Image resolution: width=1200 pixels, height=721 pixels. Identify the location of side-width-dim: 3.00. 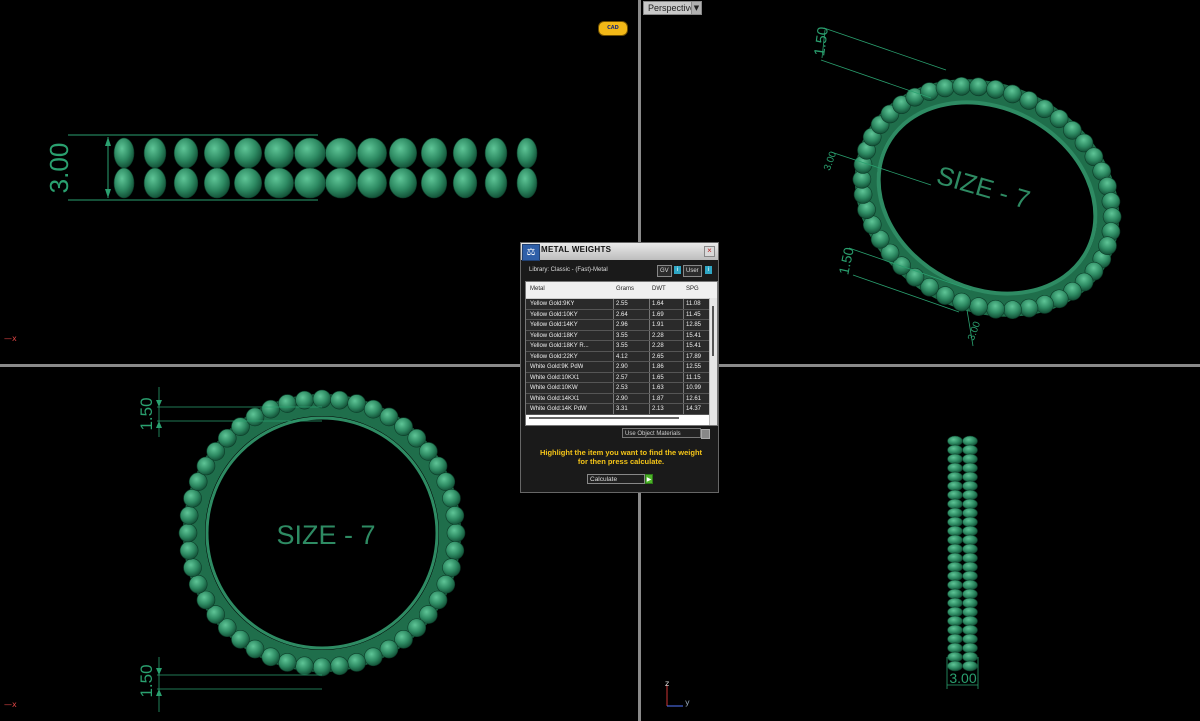
(962, 678).